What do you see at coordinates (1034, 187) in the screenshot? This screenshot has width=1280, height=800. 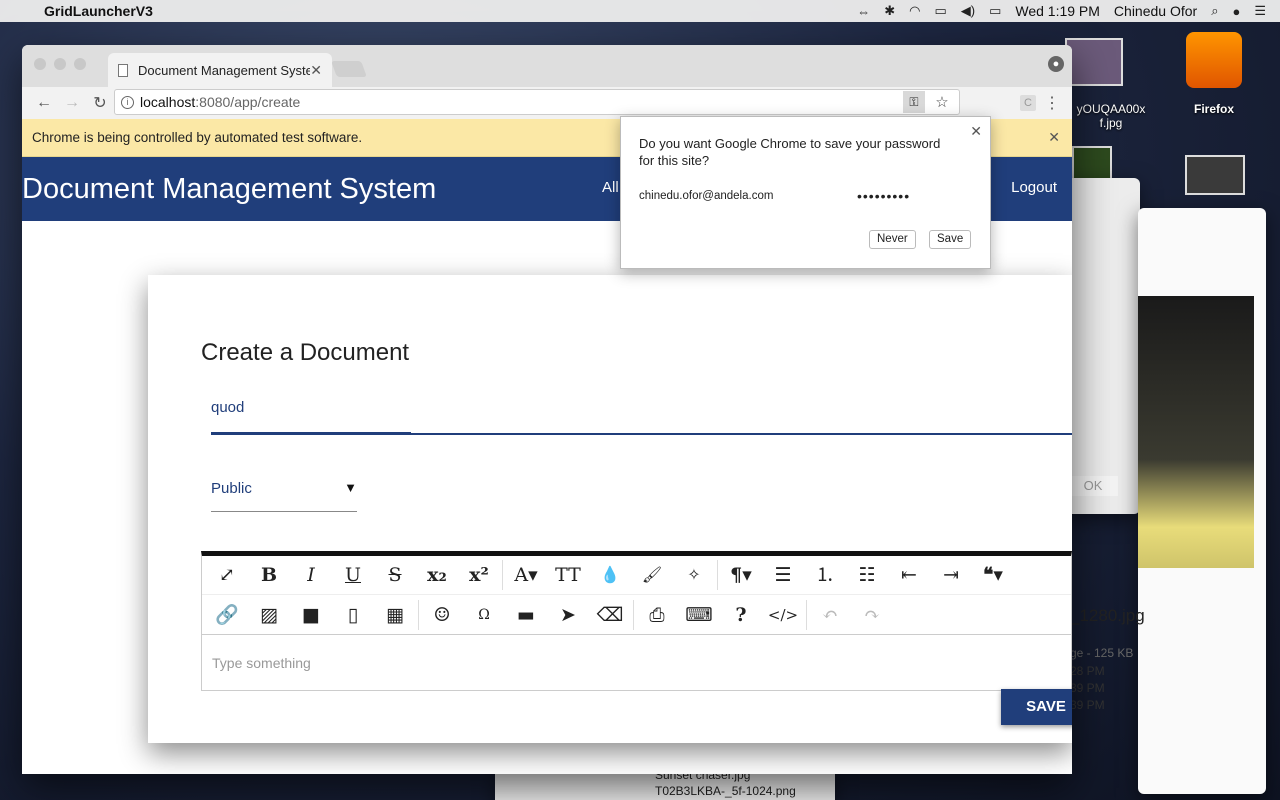 I see `logout-link: Logout` at bounding box center [1034, 187].